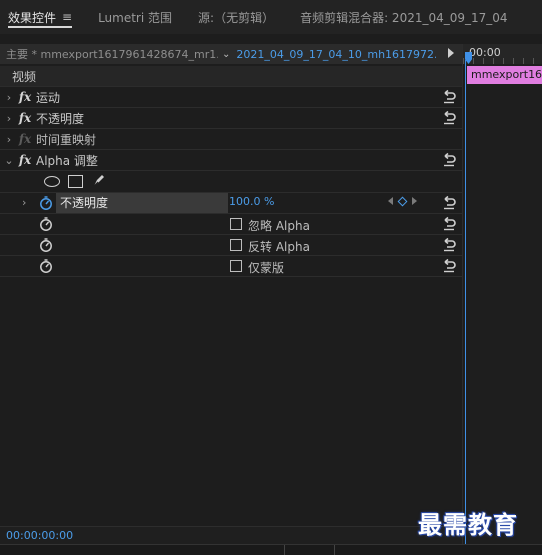 The image size is (542, 555). I want to click on add-keyframe-icon, so click(402, 201).